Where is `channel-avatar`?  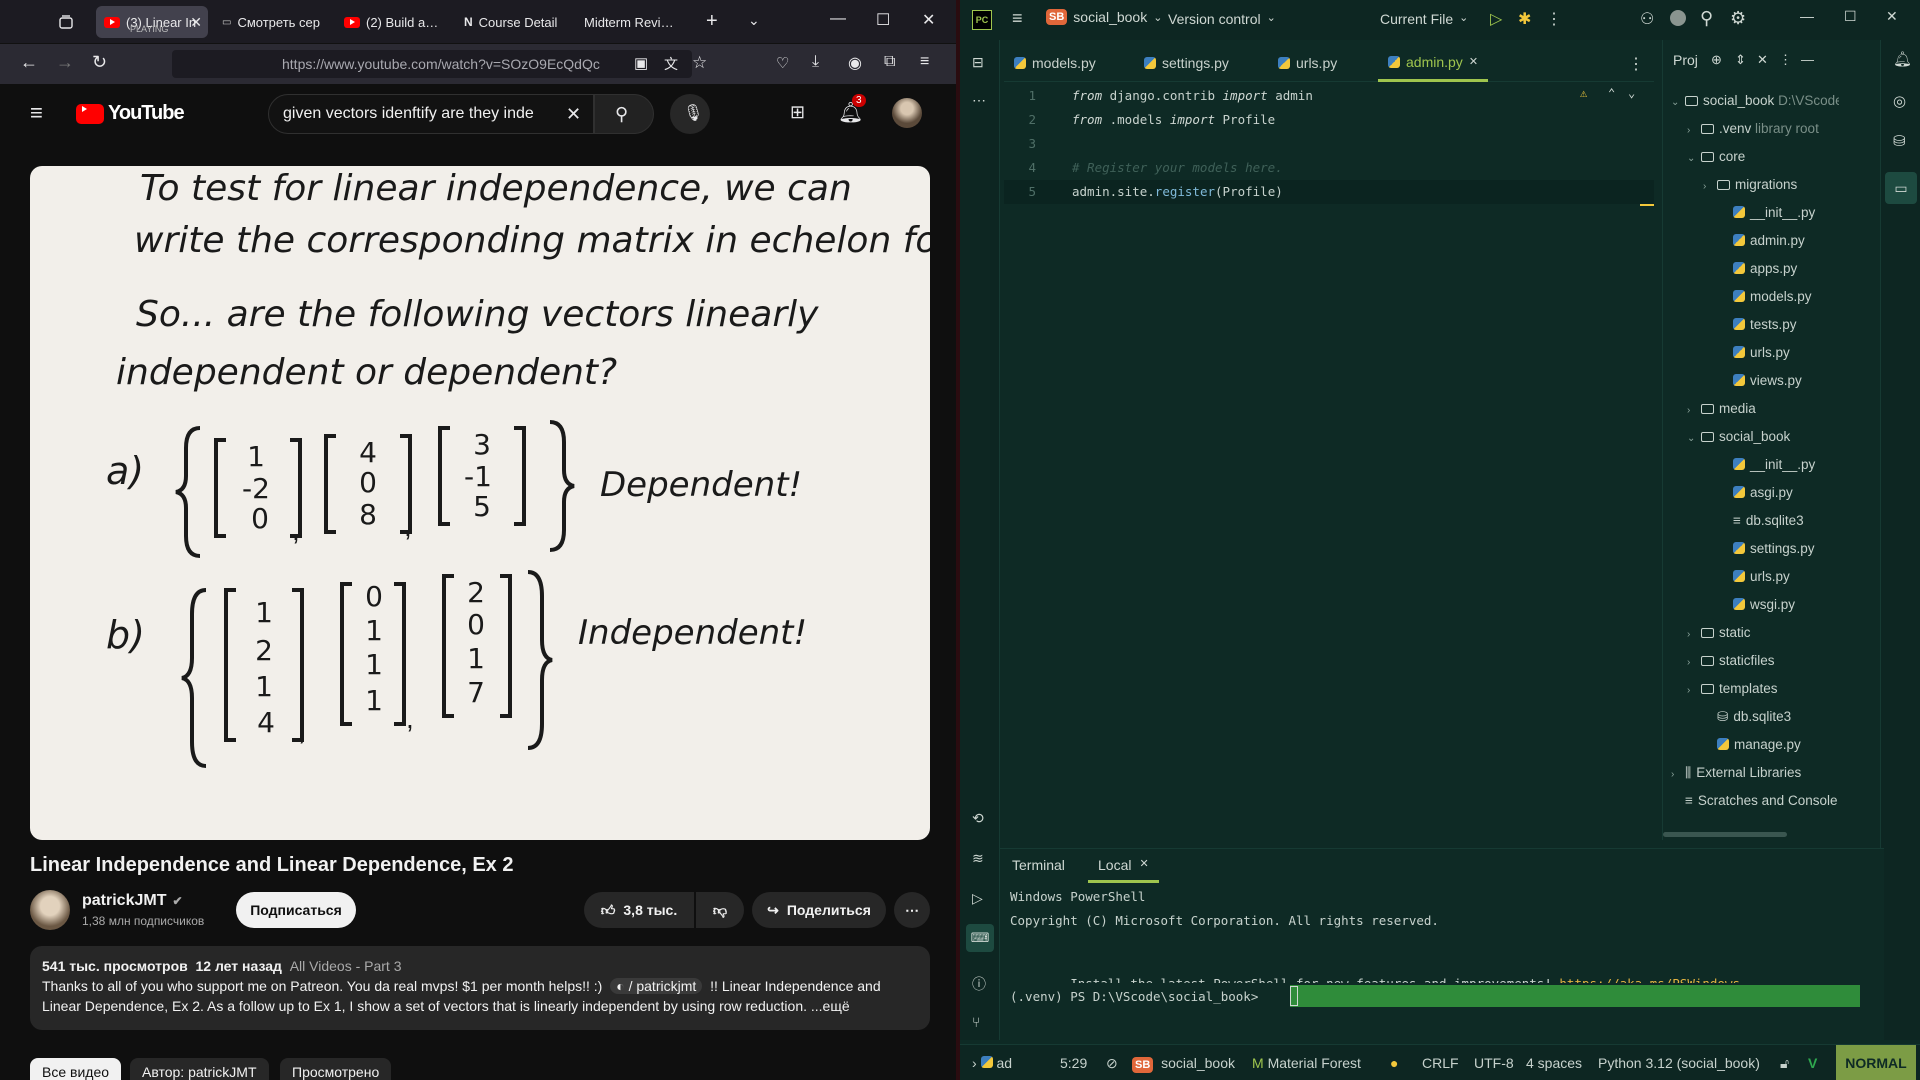
channel-avatar is located at coordinates (50, 910).